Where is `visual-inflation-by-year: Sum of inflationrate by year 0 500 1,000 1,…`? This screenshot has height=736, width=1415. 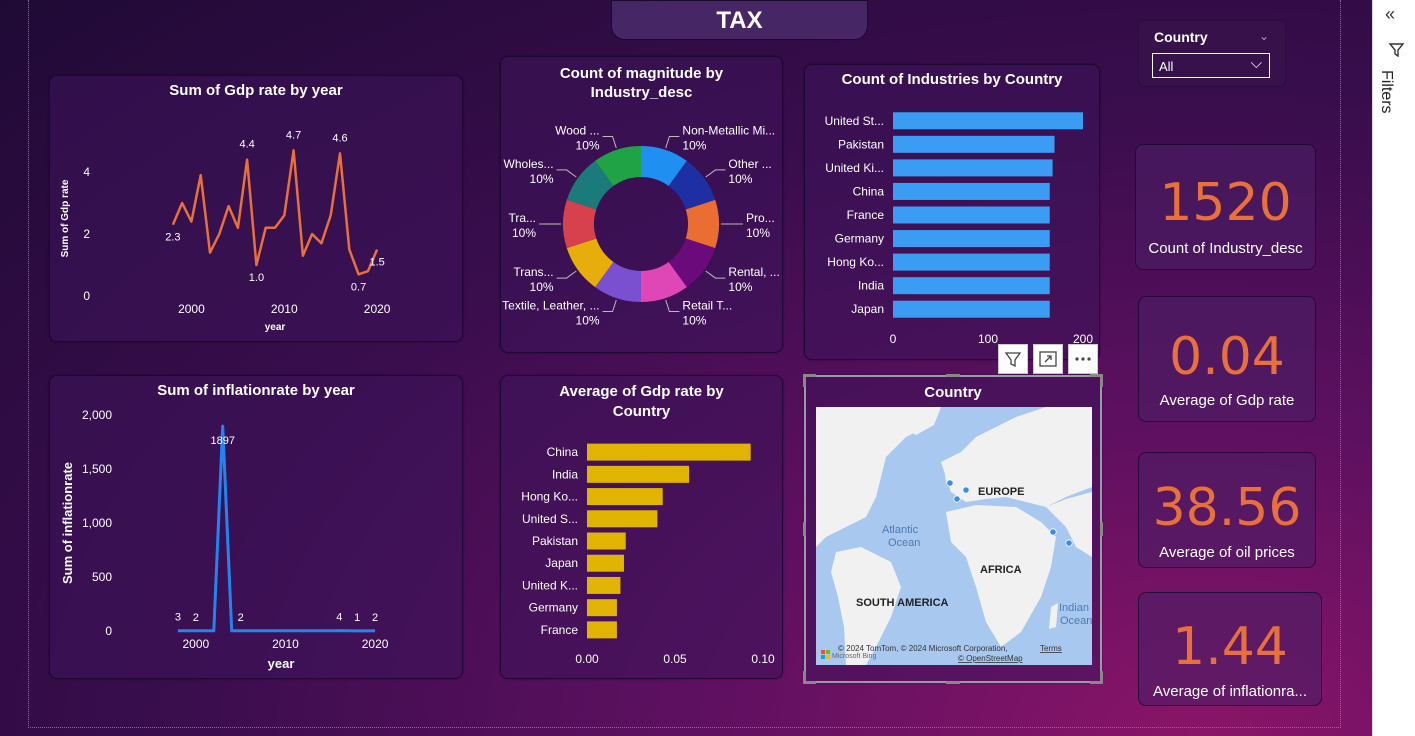
visual-inflation-by-year: Sum of inflationrate by year 0 500 1,000 1,… is located at coordinates (256, 527).